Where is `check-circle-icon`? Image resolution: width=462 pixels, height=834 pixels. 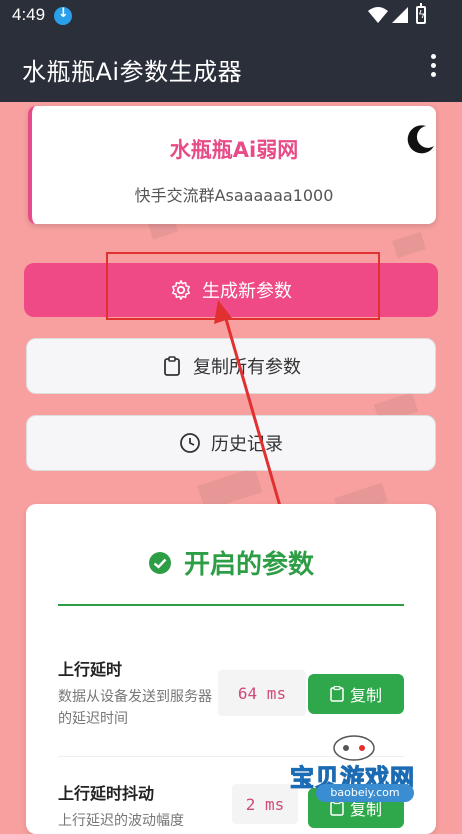 check-circle-icon is located at coordinates (159, 562).